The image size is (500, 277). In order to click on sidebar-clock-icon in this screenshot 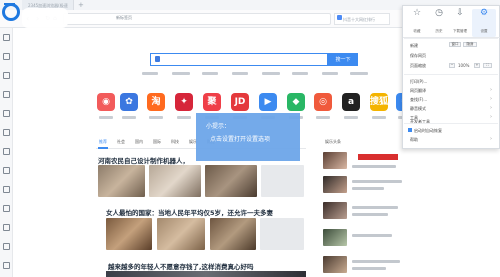, I will do `click(6, 56)`.